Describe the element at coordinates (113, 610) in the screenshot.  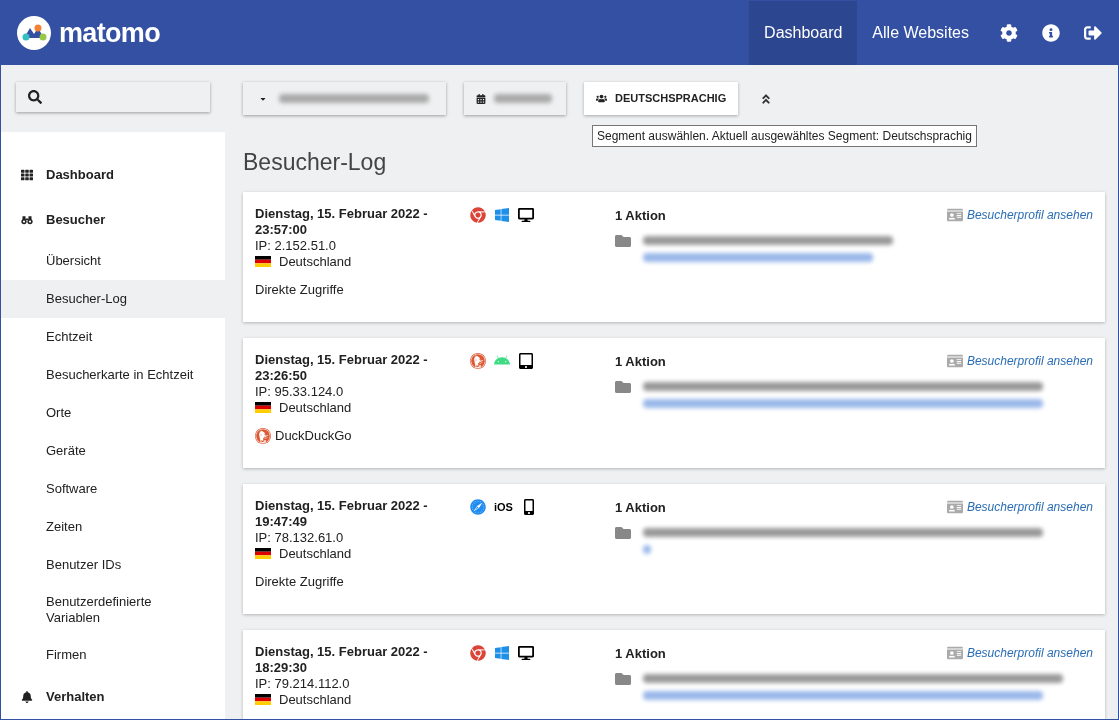
I see `sidebar-item: Benutzerdefinierte Variablen` at that location.